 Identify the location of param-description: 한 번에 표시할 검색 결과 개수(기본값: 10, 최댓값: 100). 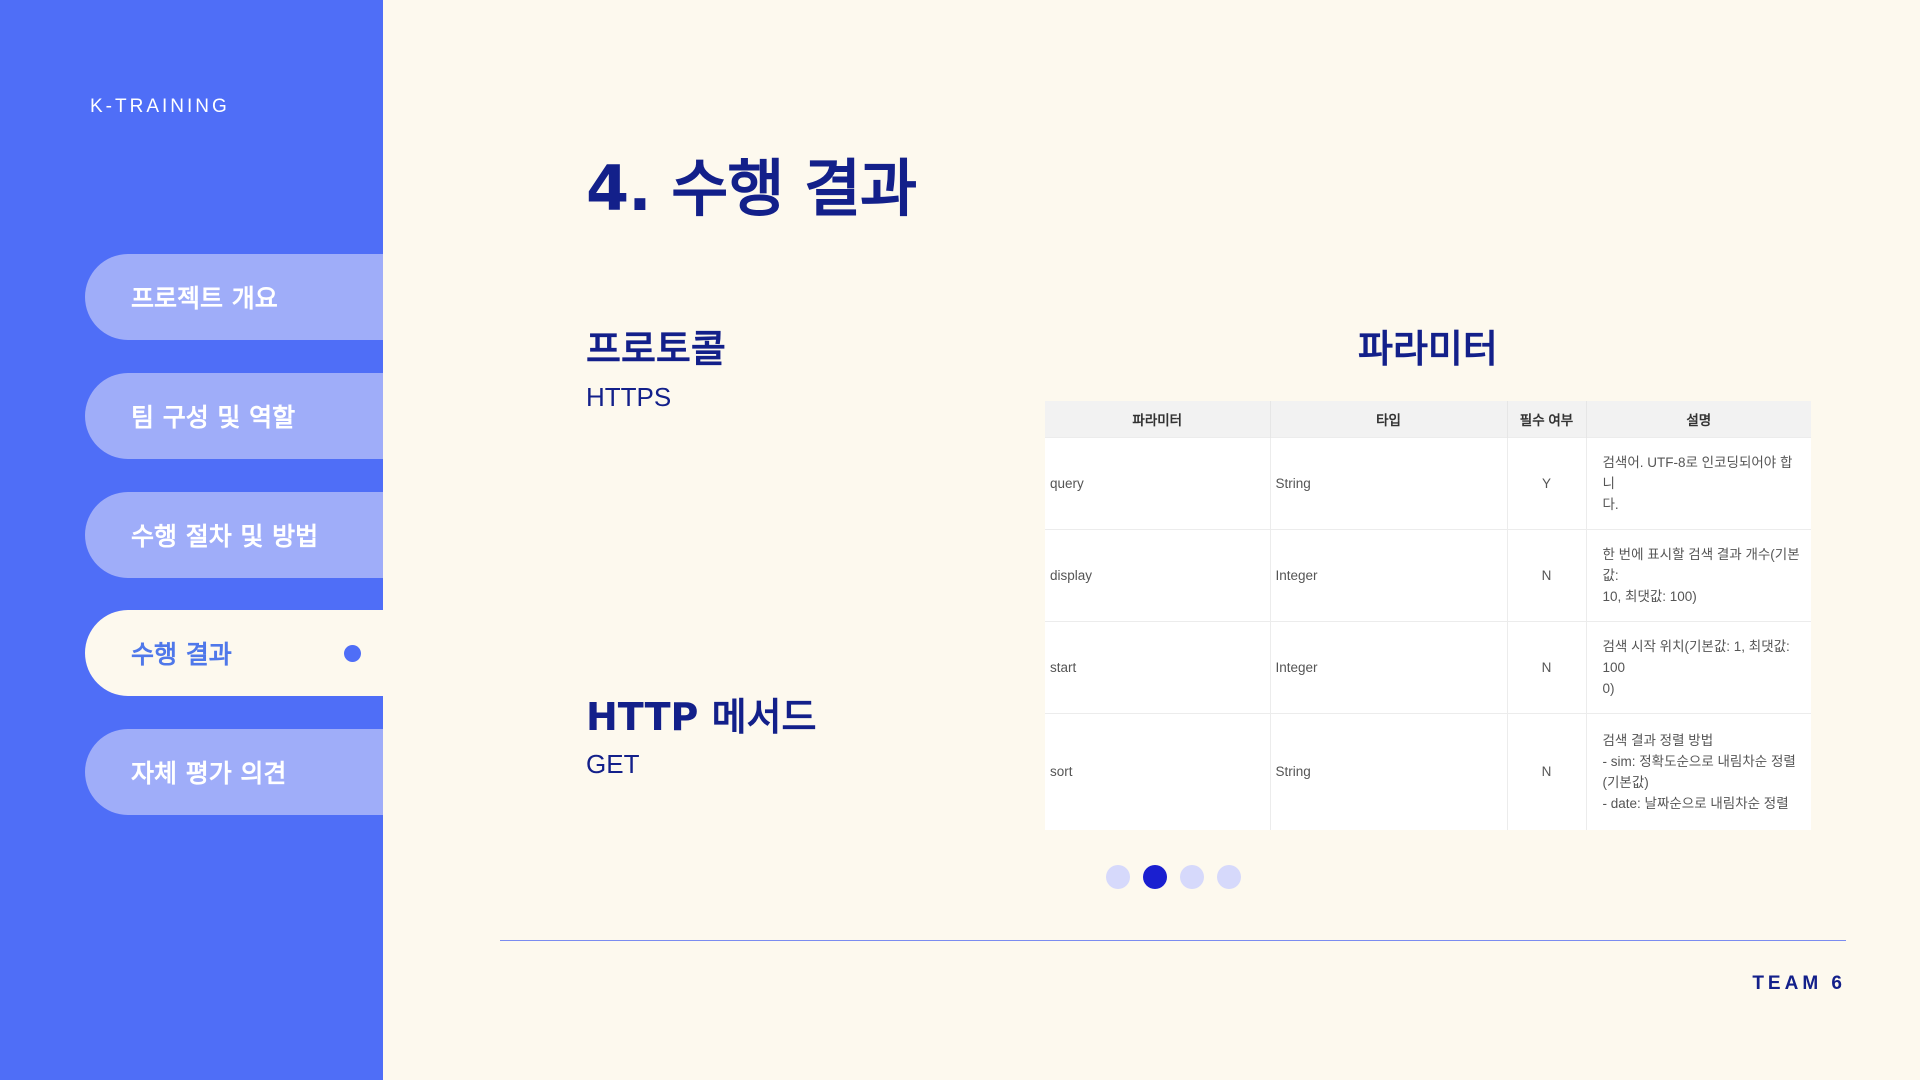
(1698, 575).